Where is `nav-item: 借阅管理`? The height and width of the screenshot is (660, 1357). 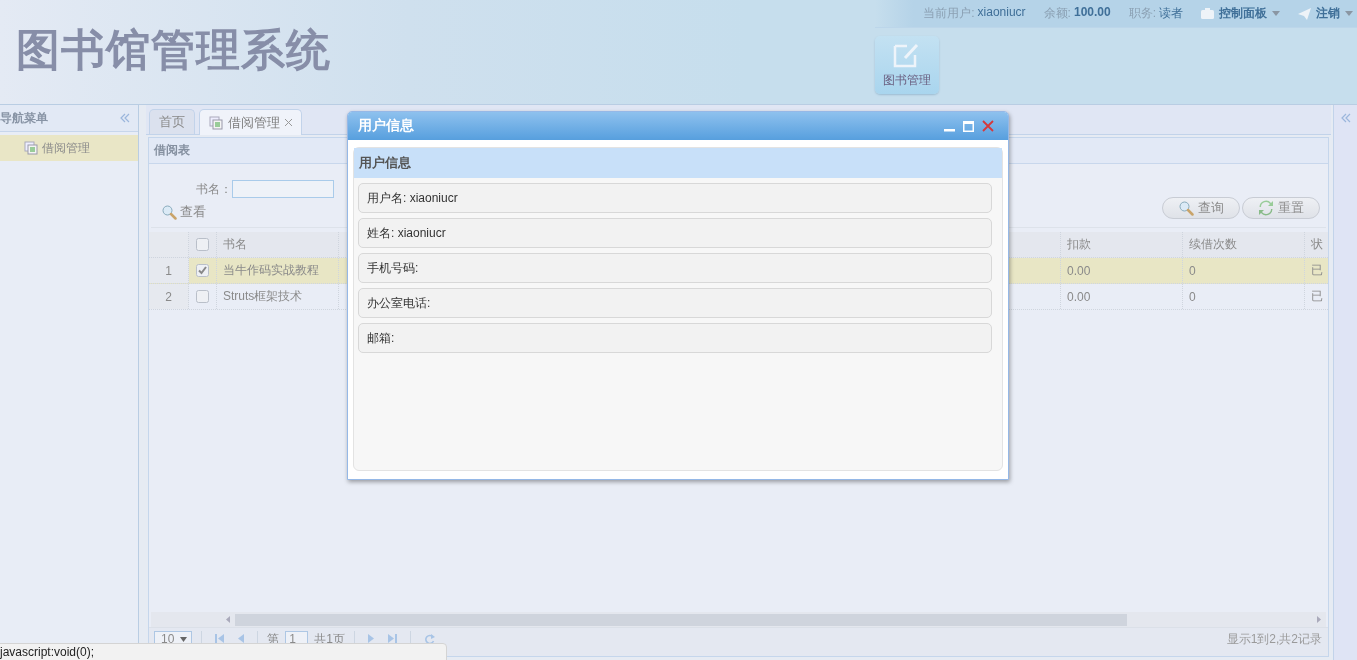 nav-item: 借阅管理 is located at coordinates (69, 148).